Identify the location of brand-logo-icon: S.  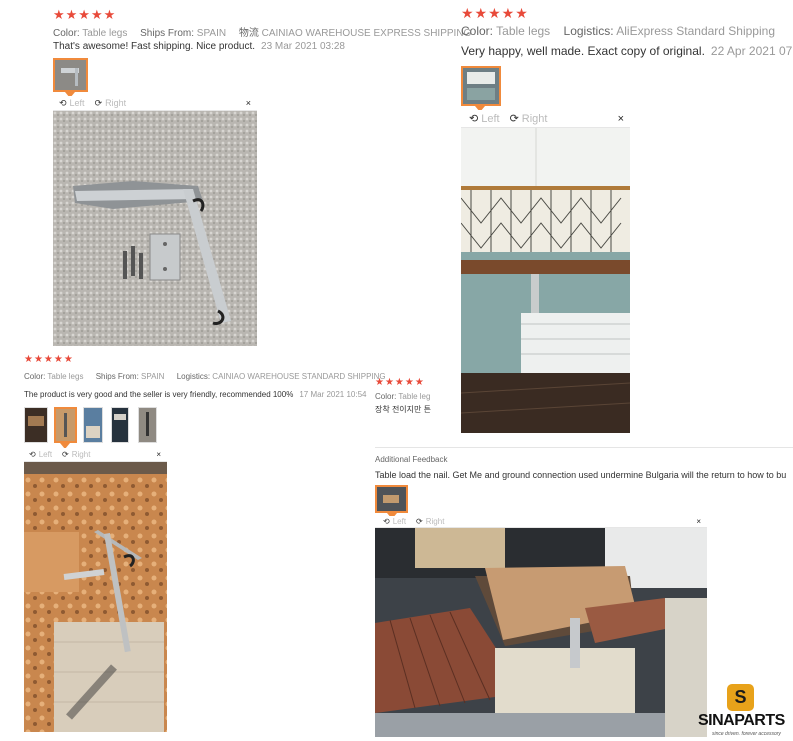
(740, 697).